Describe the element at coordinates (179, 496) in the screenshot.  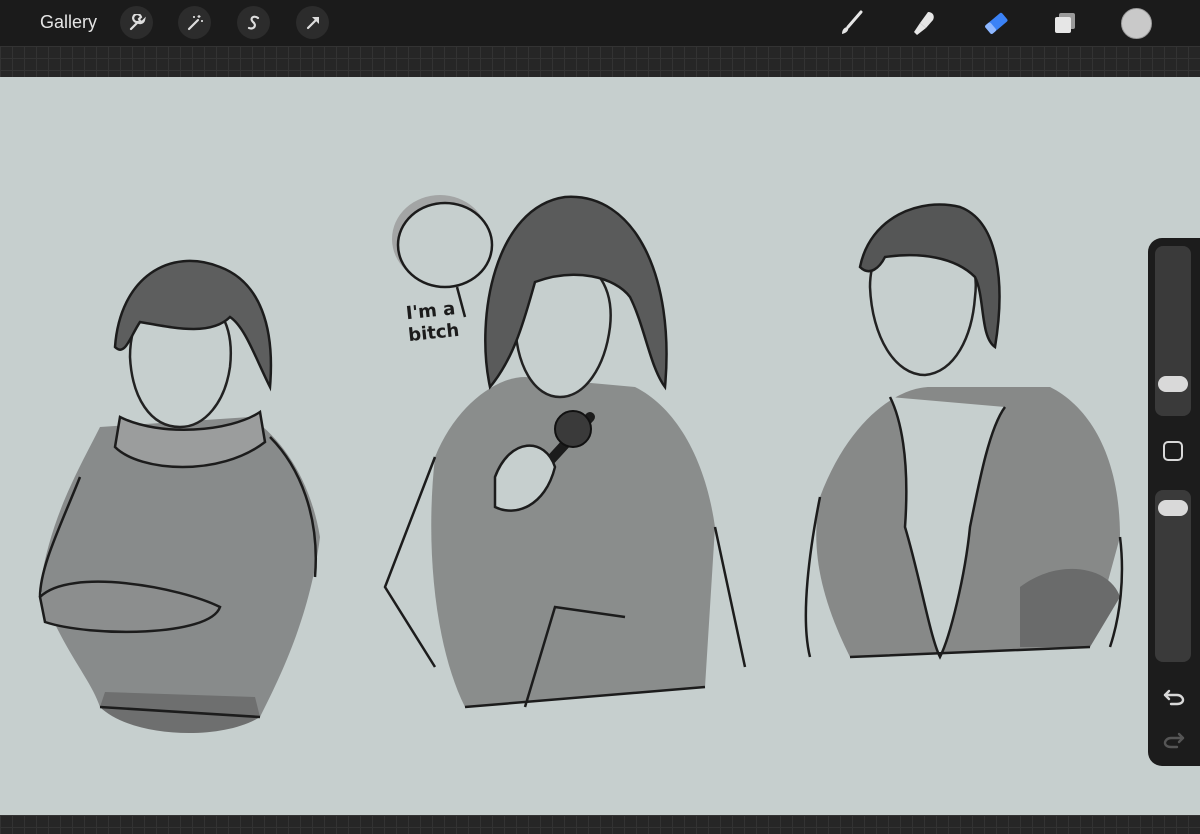
I see `sketch-figure-left` at that location.